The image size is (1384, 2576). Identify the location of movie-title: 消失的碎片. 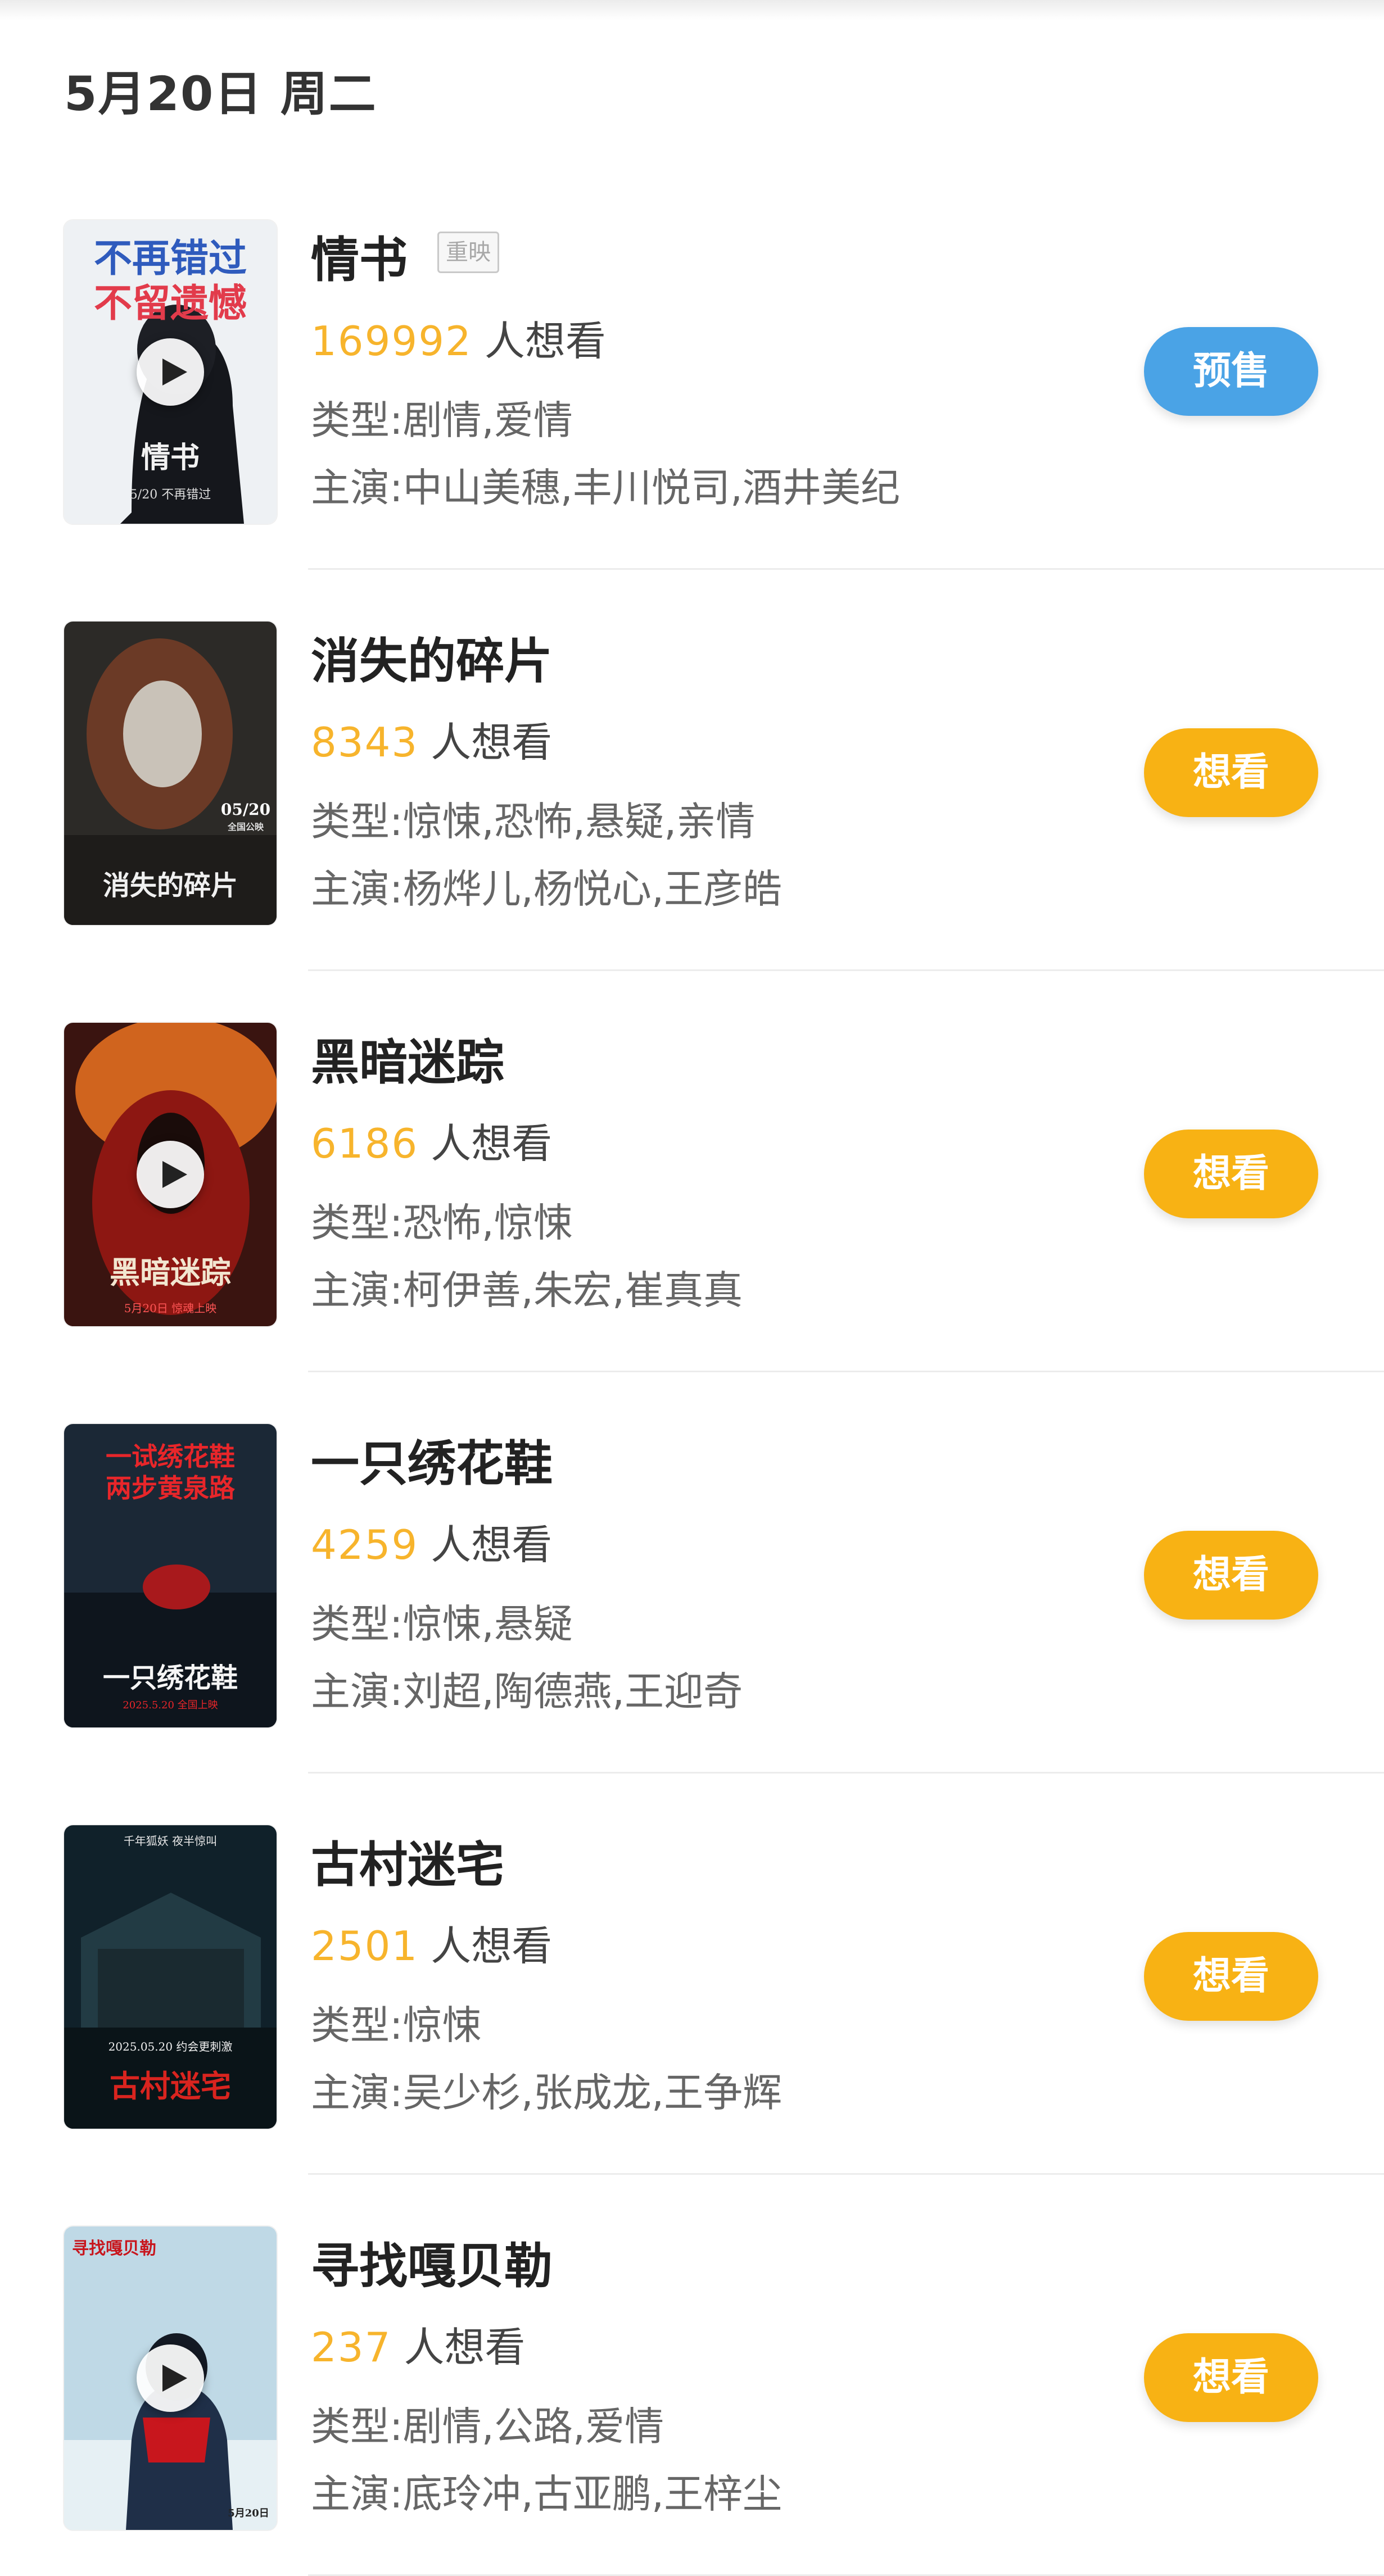
(432, 657).